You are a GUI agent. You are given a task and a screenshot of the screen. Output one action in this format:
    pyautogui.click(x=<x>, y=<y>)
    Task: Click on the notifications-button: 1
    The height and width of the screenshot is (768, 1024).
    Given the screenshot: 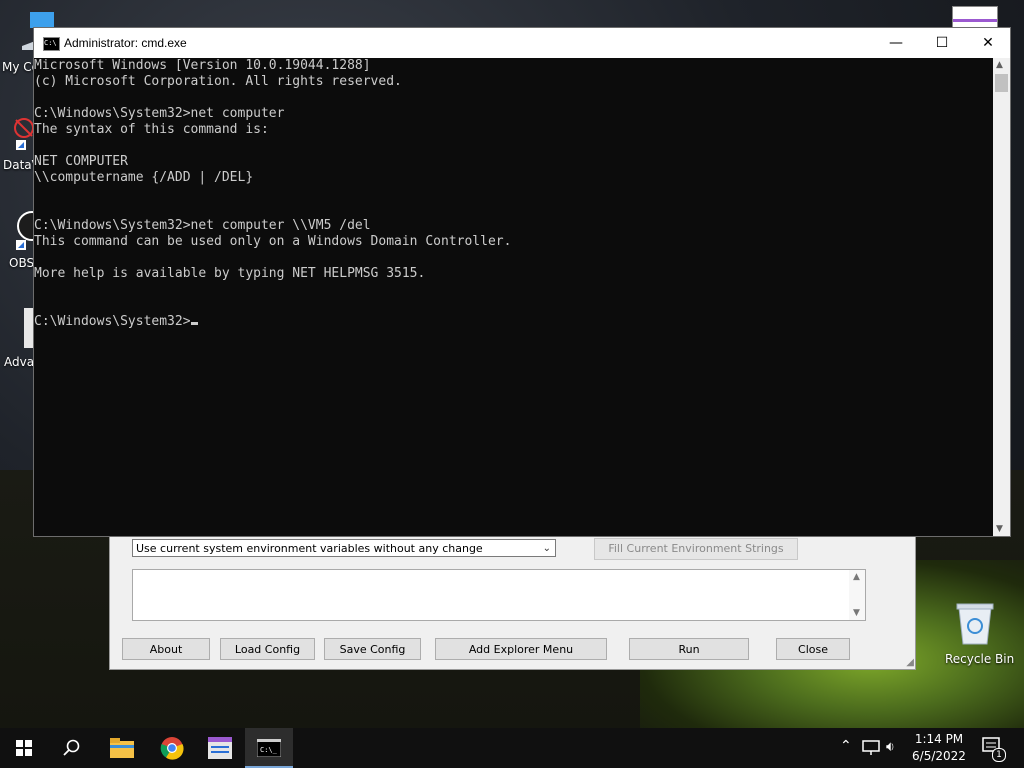 What is the action you would take?
    pyautogui.click(x=993, y=748)
    